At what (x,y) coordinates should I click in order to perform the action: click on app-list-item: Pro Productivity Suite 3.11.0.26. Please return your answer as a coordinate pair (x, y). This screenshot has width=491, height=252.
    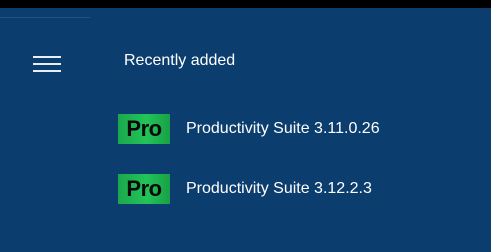
    Looking at the image, I should click on (298, 129).